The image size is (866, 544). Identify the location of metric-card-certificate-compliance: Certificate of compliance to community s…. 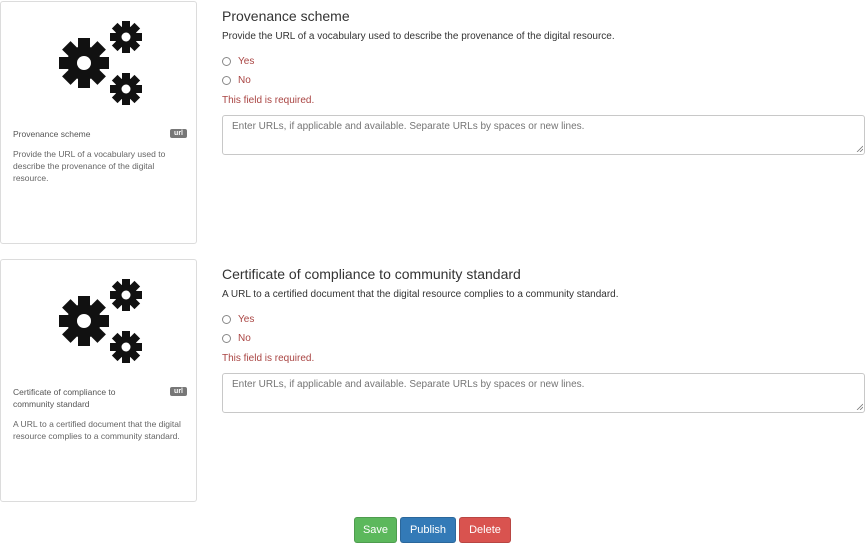
(98, 380).